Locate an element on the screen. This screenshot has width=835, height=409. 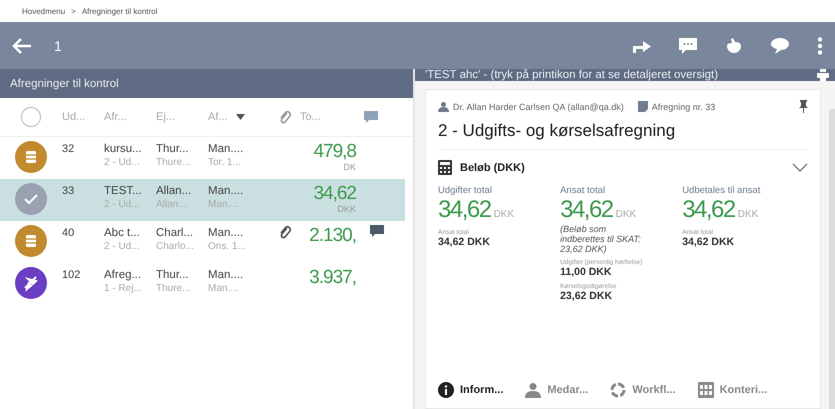
back-arrow-icon is located at coordinates (22, 45).